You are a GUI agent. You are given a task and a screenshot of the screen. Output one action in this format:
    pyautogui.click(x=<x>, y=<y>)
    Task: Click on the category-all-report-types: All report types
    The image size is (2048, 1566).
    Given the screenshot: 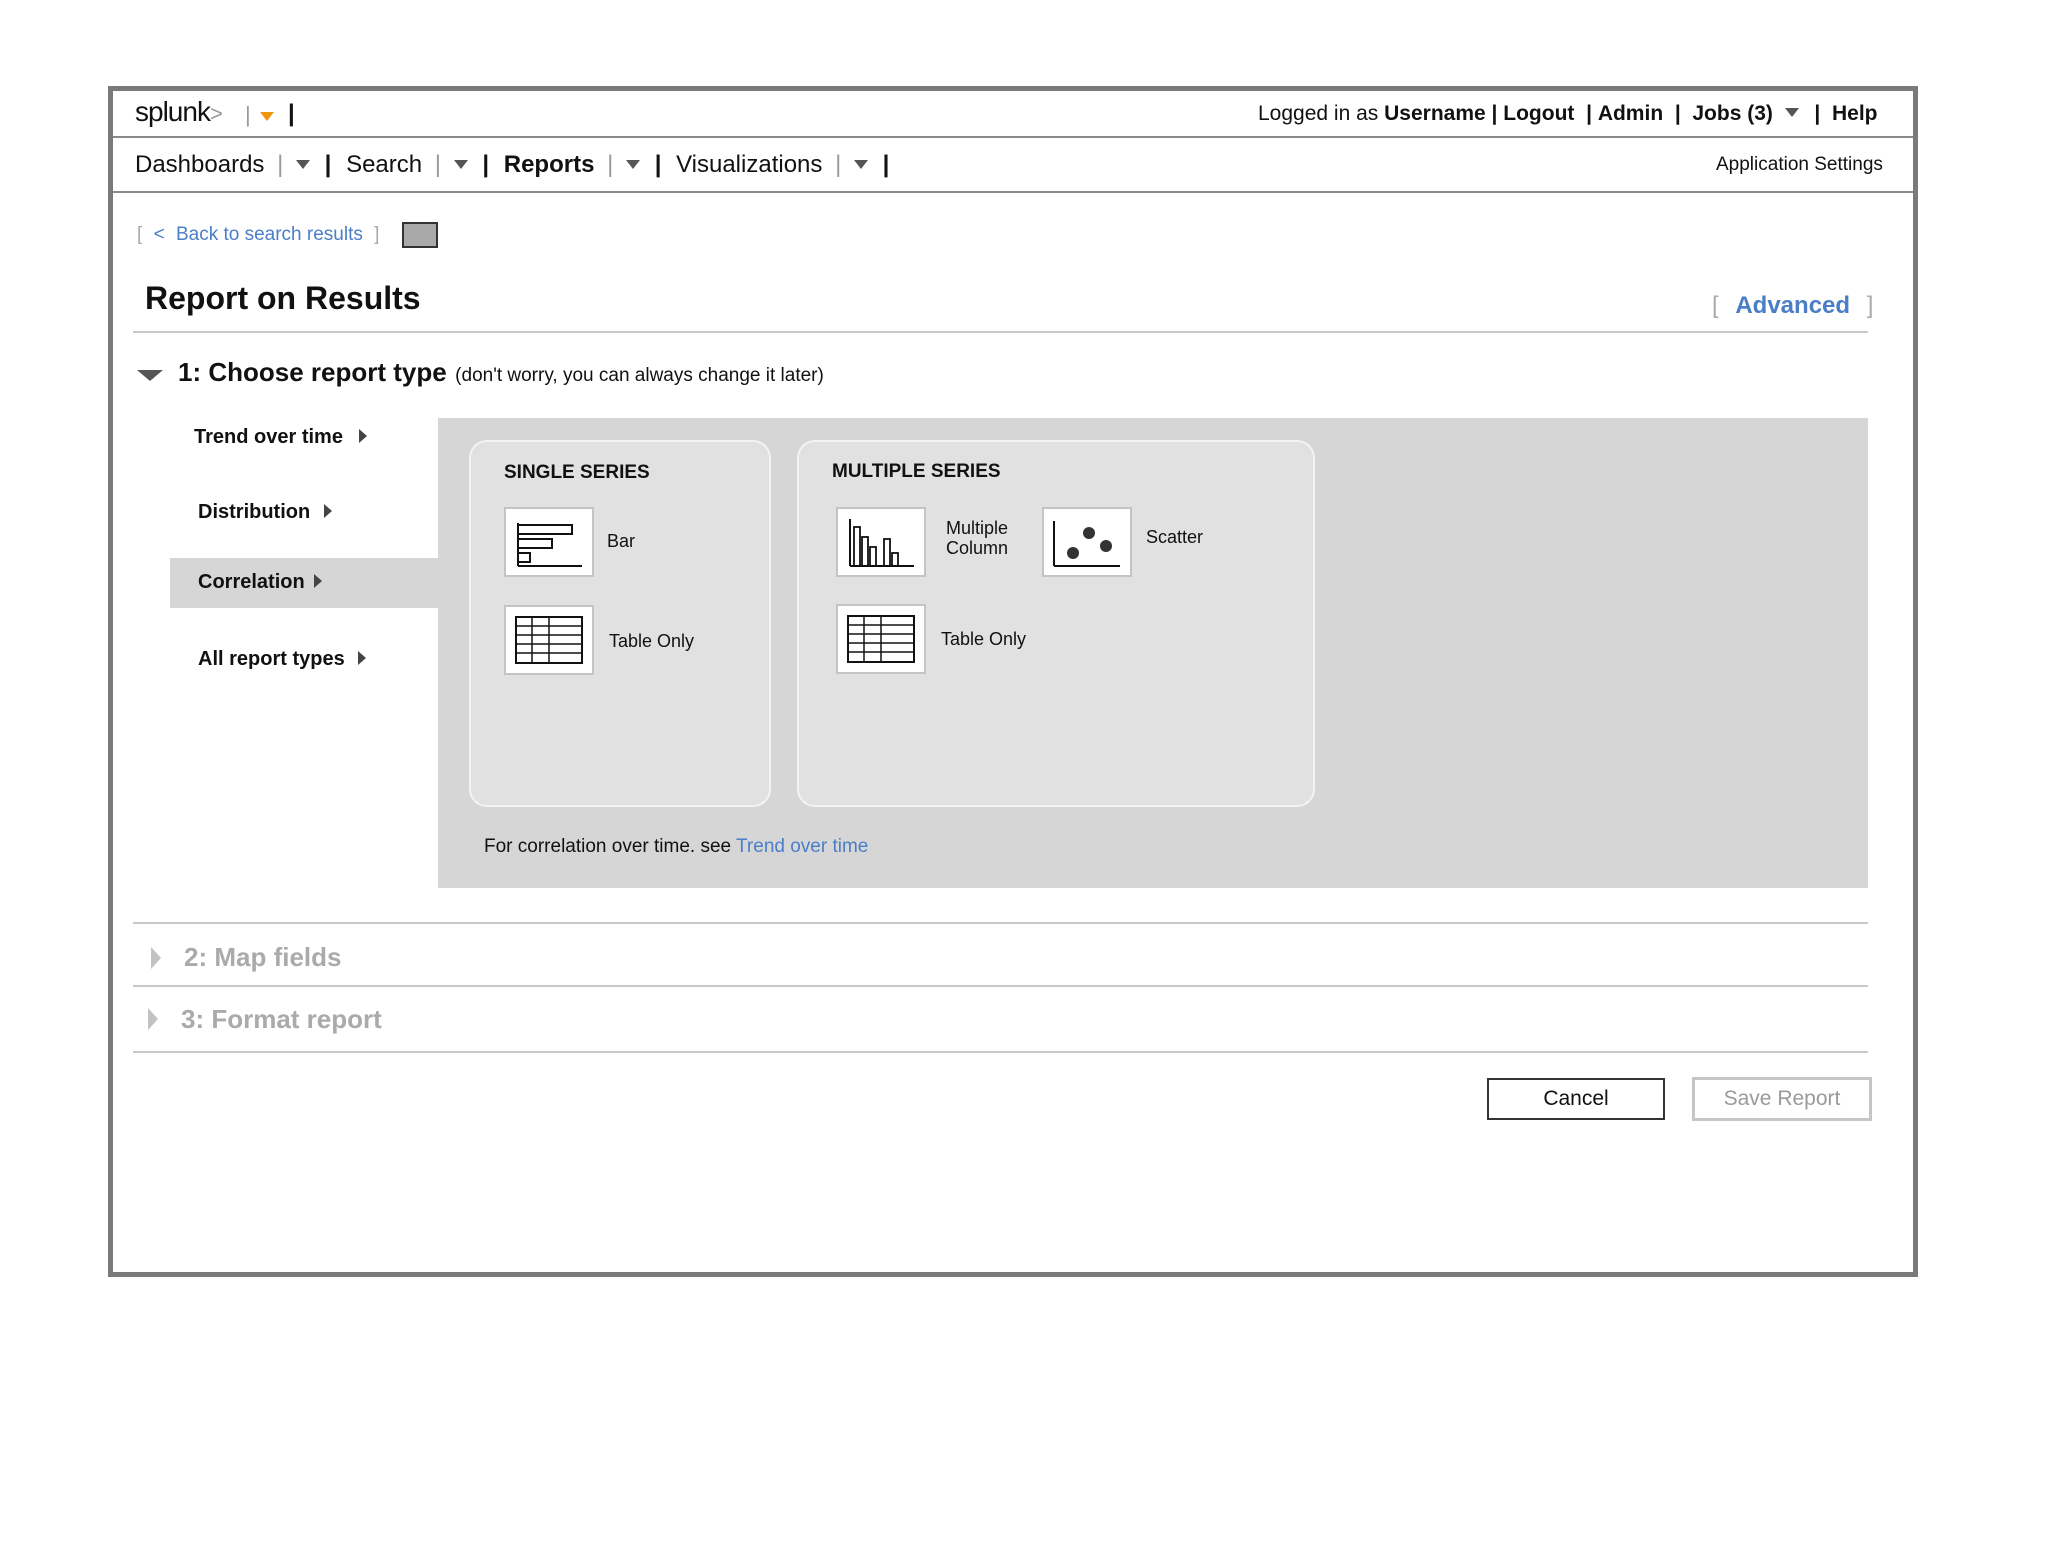 What is the action you would take?
    pyautogui.click(x=282, y=659)
    